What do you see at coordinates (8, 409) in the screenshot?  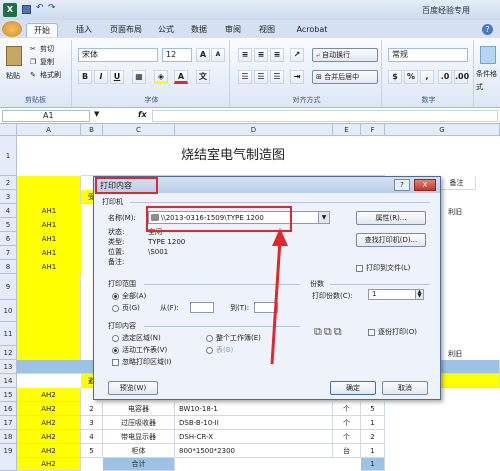 I see `row-header-16: 16` at bounding box center [8, 409].